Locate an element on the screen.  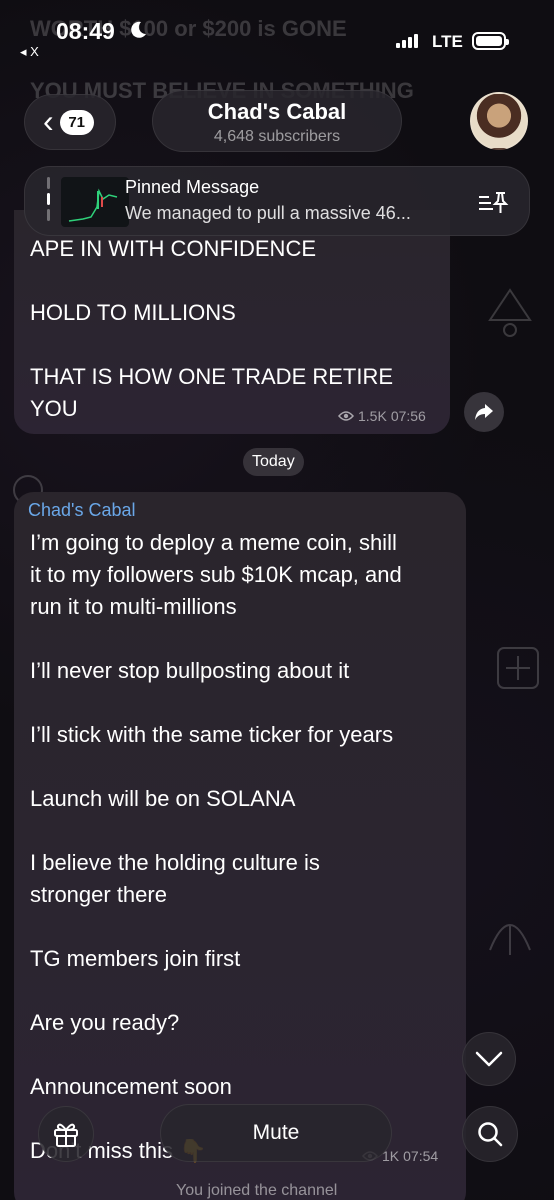
search-button is located at coordinates (490, 1134).